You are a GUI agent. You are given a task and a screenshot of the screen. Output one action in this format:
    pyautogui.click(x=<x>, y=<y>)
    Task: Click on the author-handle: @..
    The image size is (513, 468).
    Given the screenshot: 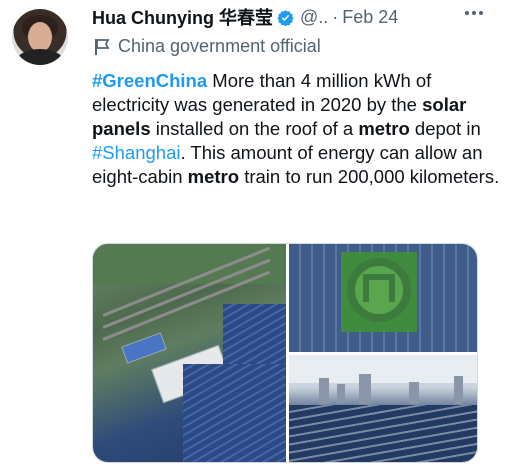 What is the action you would take?
    pyautogui.click(x=314, y=17)
    